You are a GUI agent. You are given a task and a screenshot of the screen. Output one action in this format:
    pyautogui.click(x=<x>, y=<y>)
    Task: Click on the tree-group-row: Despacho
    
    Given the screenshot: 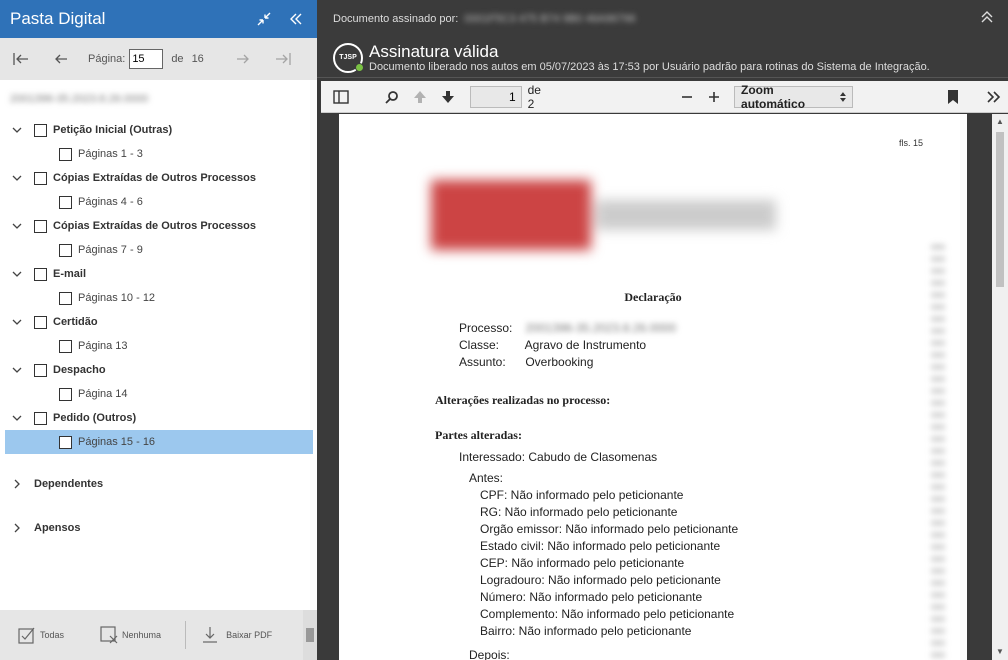 What is the action you would take?
    pyautogui.click(x=158, y=370)
    